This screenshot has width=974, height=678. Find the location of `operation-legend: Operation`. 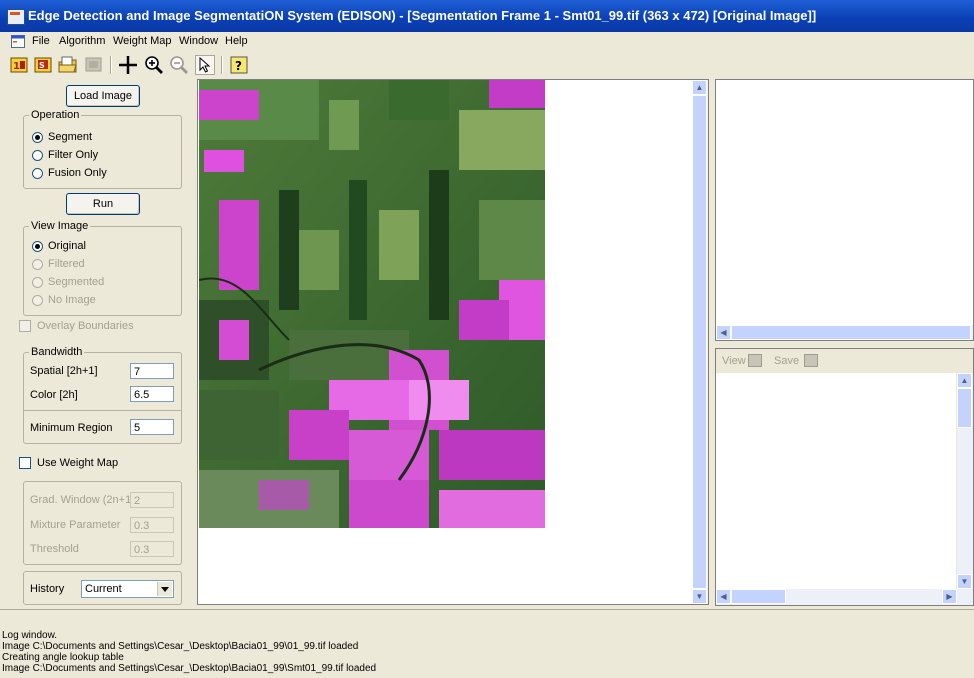

operation-legend: Operation is located at coordinates (55, 115).